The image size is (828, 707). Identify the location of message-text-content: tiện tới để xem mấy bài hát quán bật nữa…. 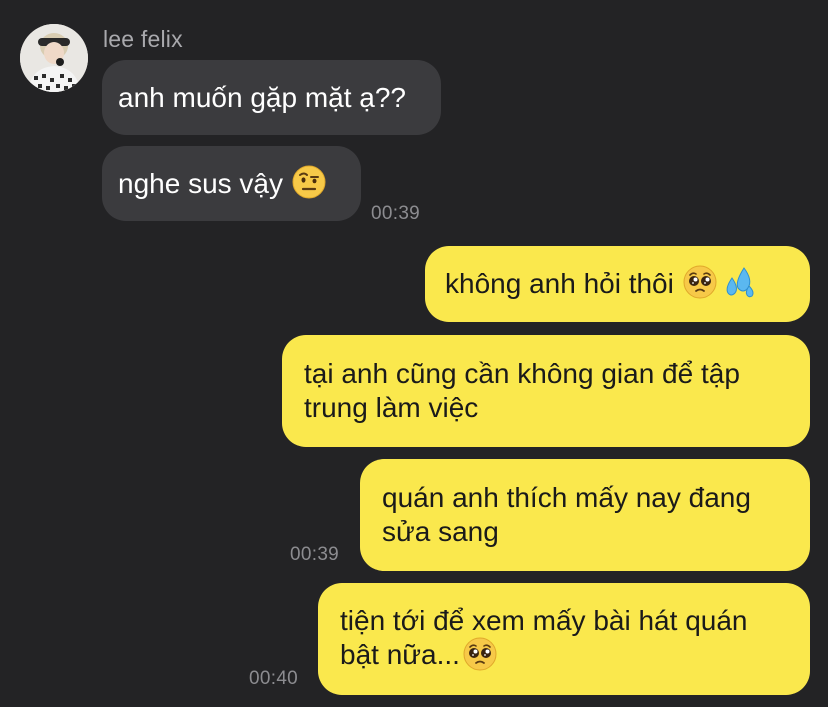
(544, 637).